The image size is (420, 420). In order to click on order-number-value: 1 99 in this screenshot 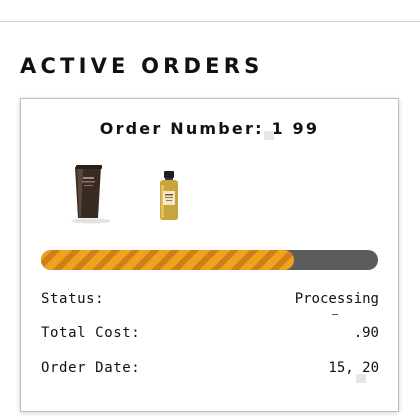, I will do `click(295, 128)`.